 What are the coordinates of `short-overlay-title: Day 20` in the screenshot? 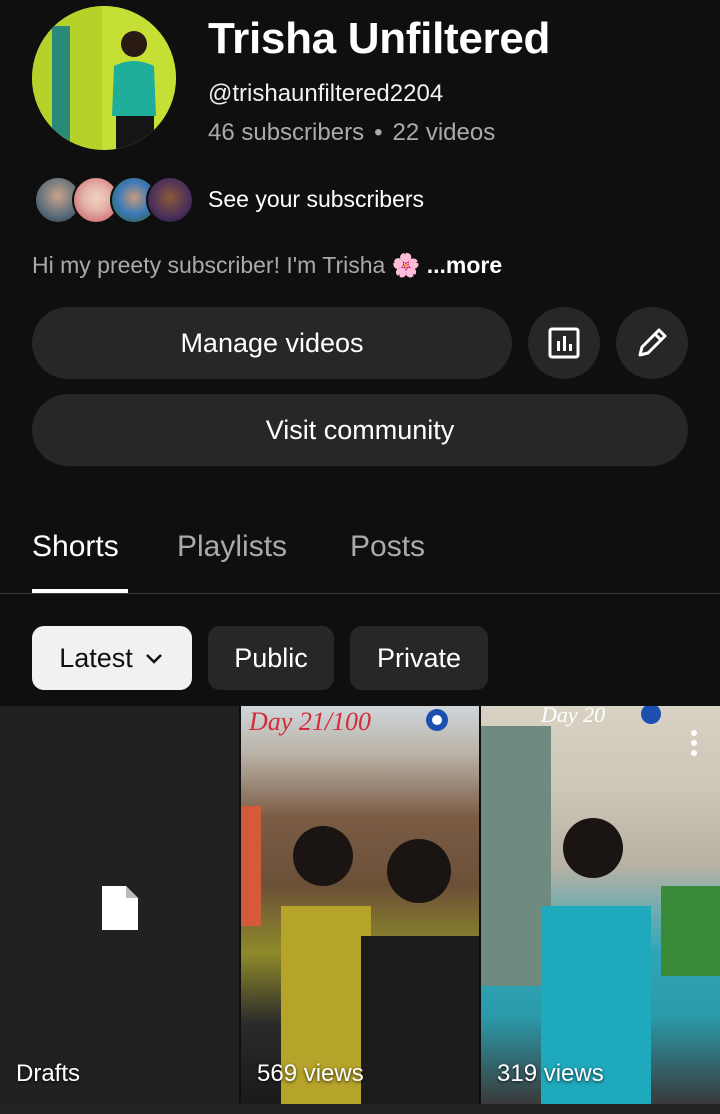 It's located at (572, 716).